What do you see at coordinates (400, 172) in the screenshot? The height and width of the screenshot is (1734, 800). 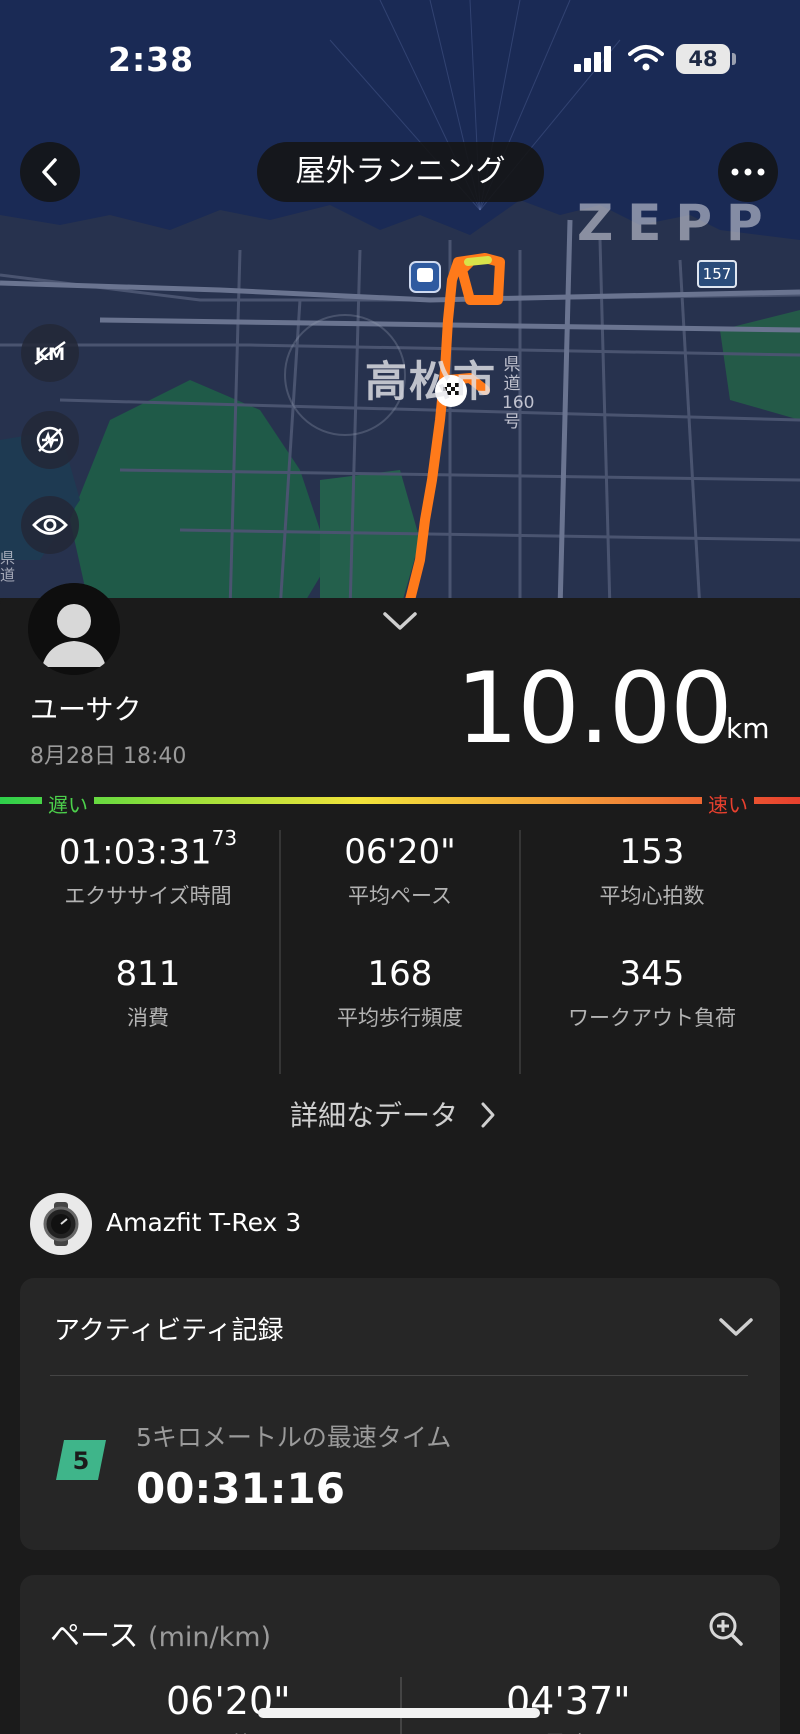 I see `activity-type-title: 屋外ランニング` at bounding box center [400, 172].